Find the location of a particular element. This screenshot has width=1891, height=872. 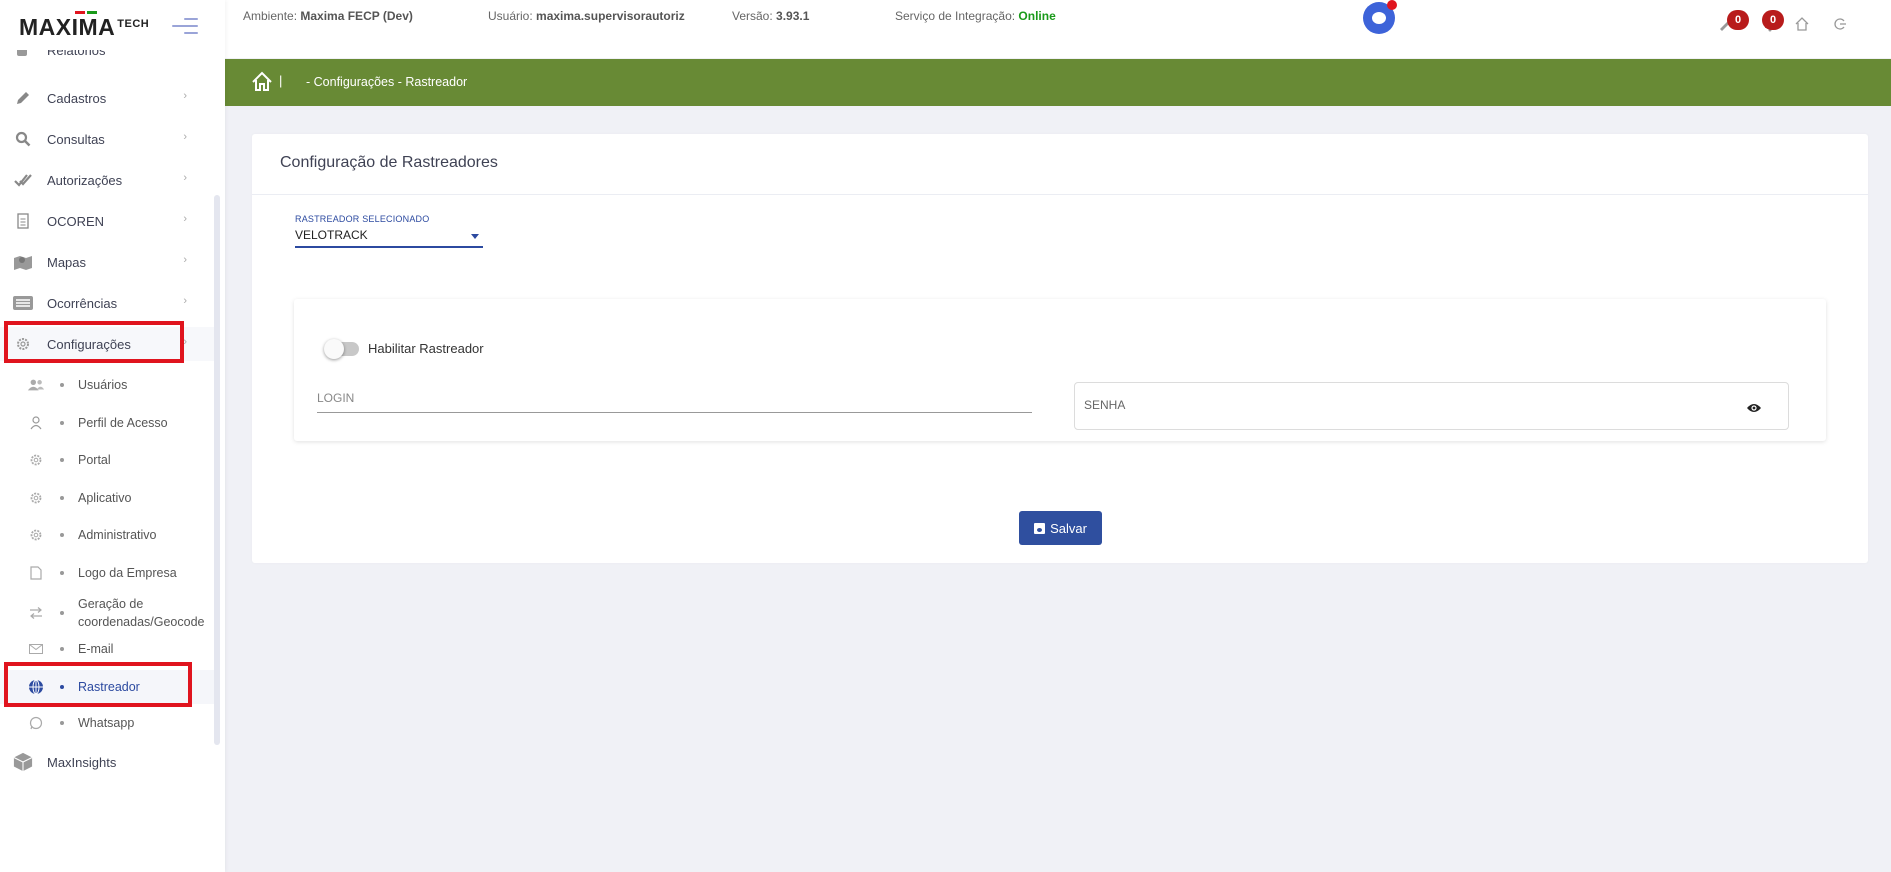

double-check-icon is located at coordinates (23, 180).